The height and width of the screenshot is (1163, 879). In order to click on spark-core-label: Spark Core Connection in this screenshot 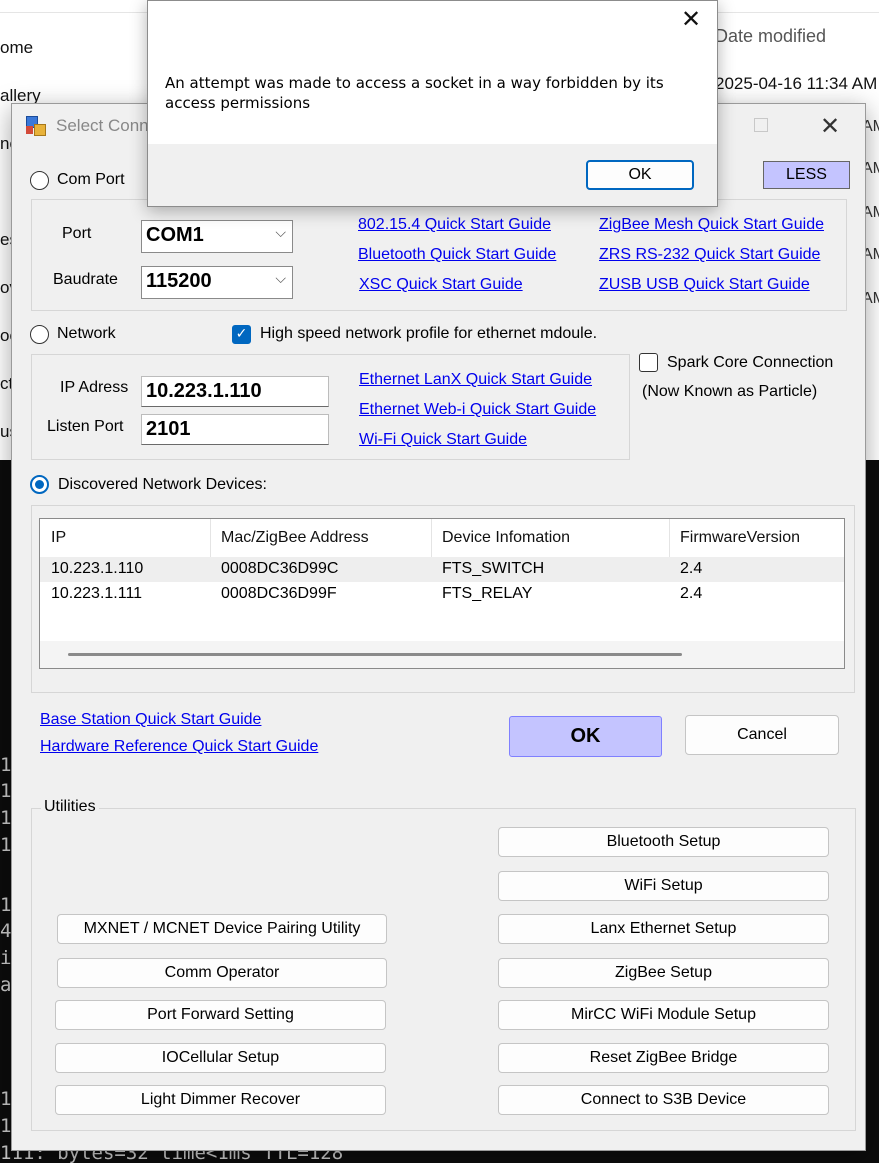, I will do `click(750, 363)`.